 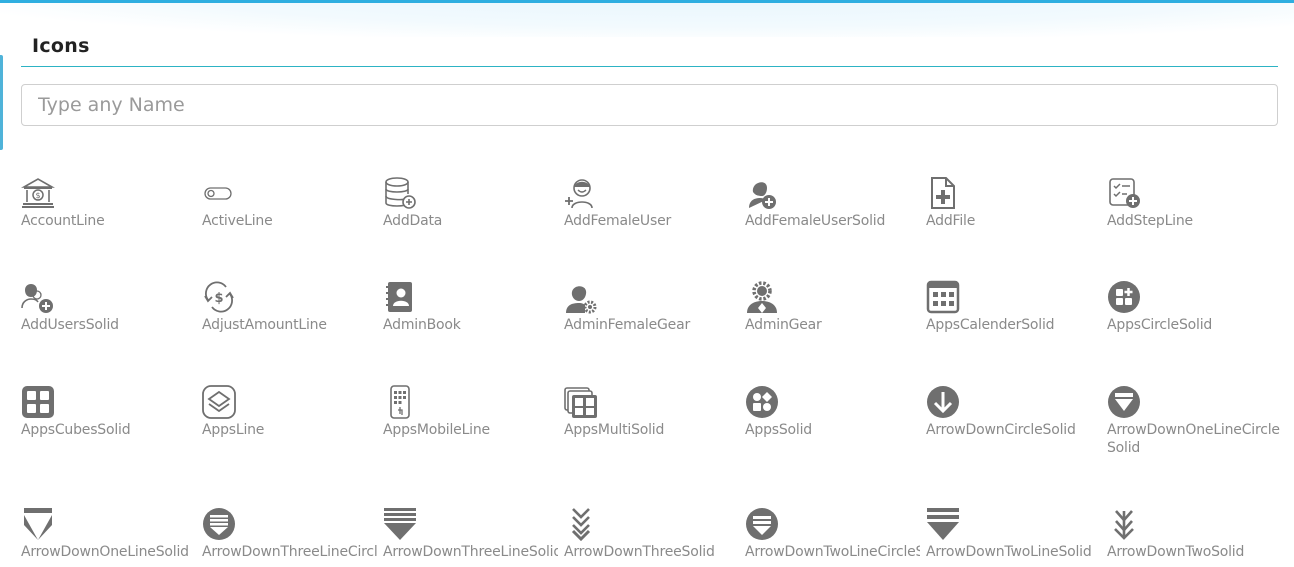 What do you see at coordinates (436, 430) in the screenshot?
I see `icon-label: AppsMobileLine` at bounding box center [436, 430].